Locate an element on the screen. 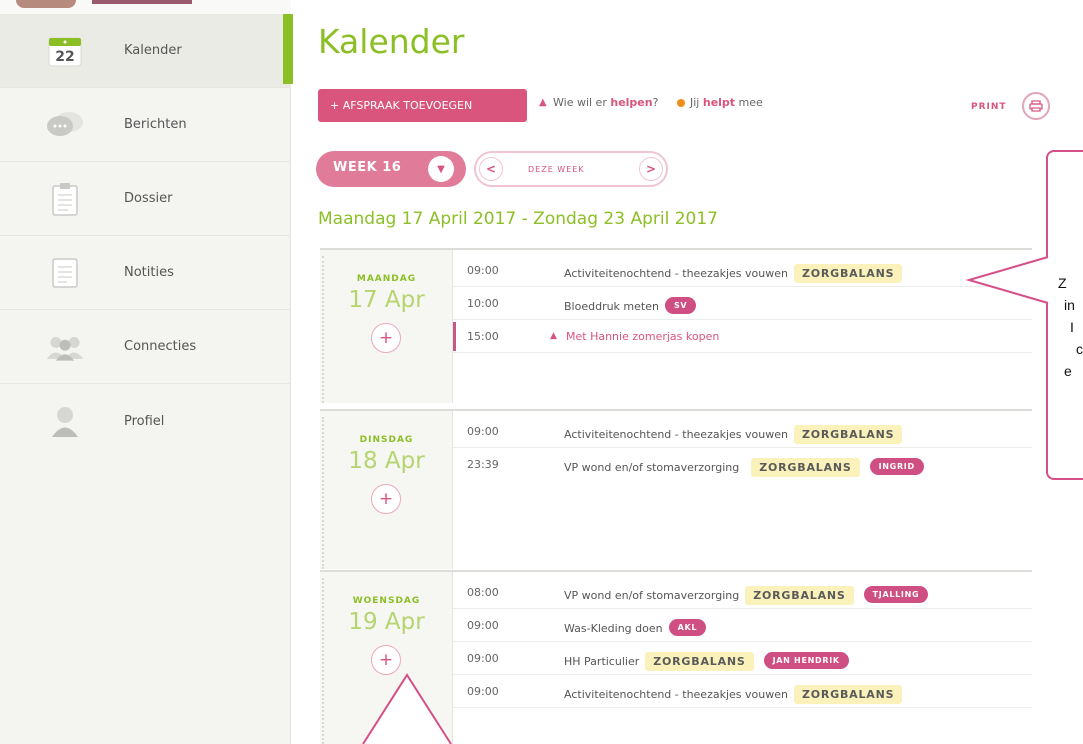 This screenshot has width=1083, height=744. event-row: 09:00 Was-Kleding doen AKL is located at coordinates (742, 625).